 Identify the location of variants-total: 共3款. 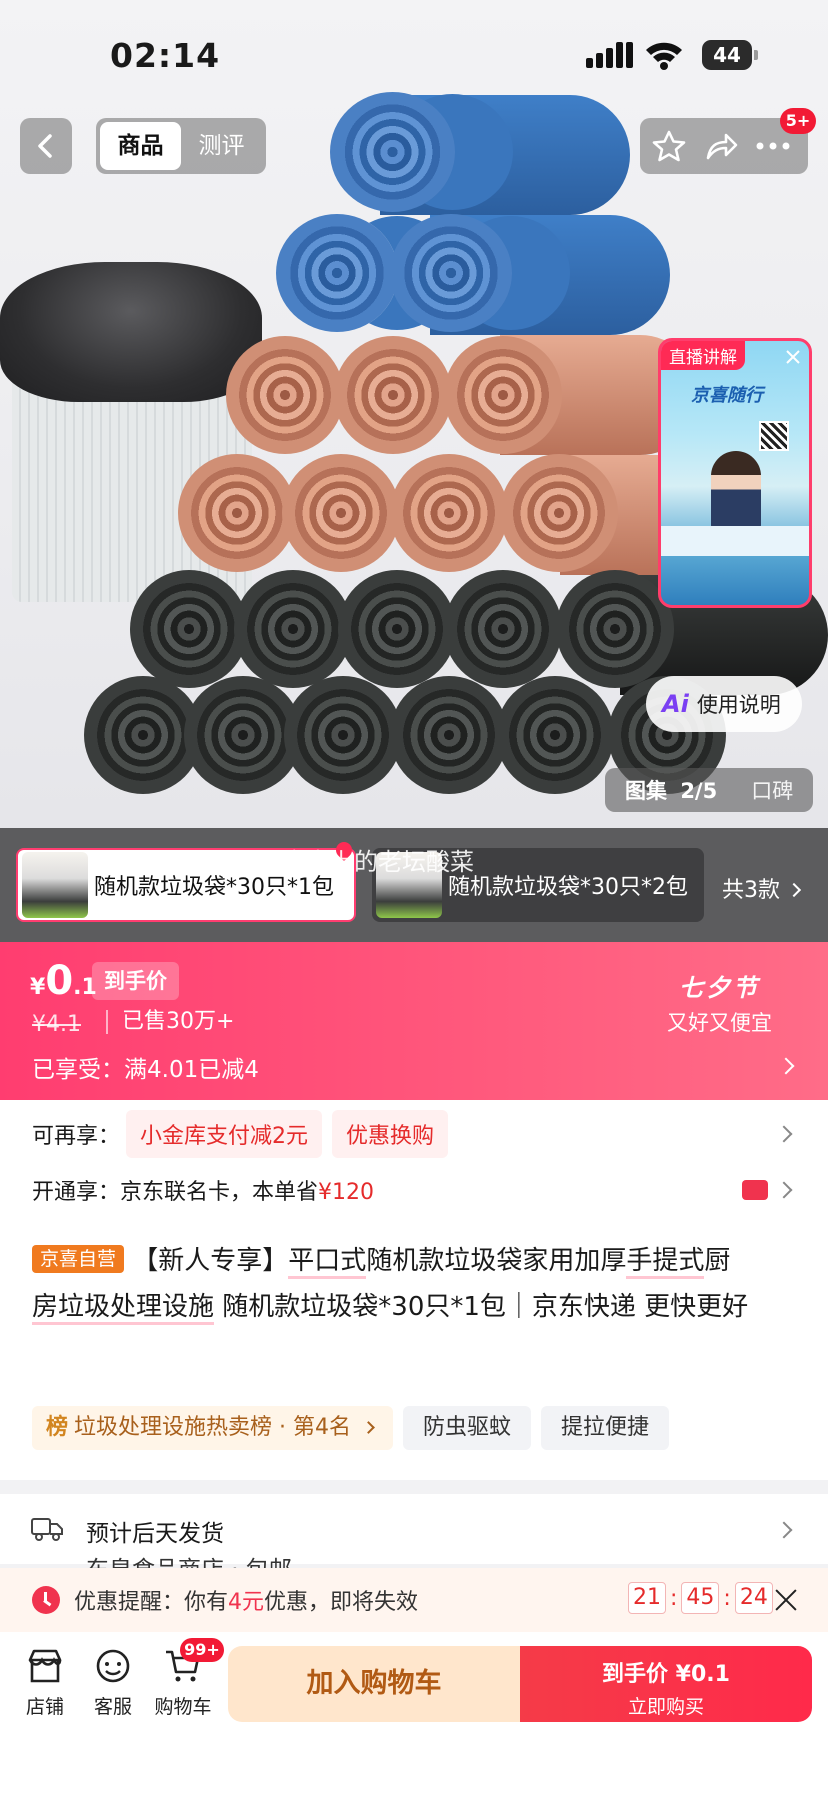
(762, 888).